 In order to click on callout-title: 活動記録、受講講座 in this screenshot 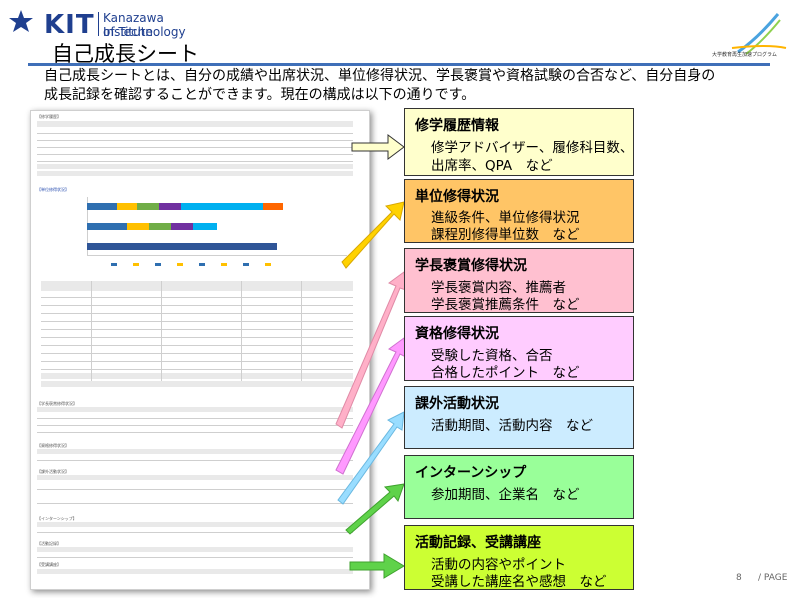, I will do `click(478, 543)`.